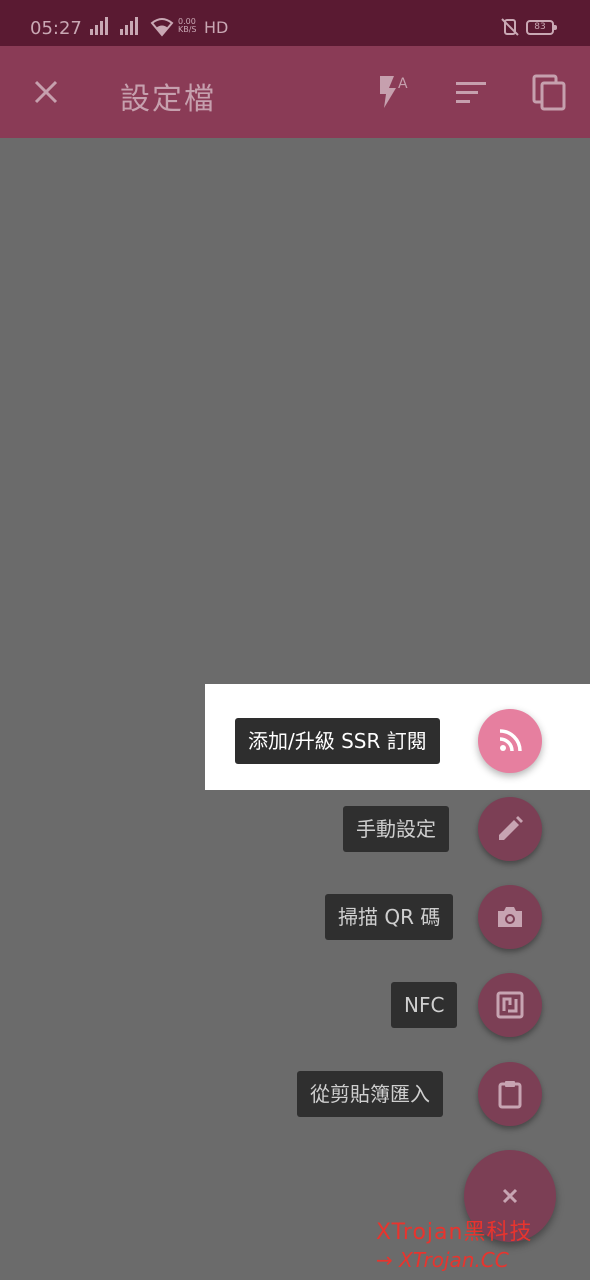 This screenshot has width=590, height=1280. What do you see at coordinates (403, 84) in the screenshot?
I see `svg-text: A` at bounding box center [403, 84].